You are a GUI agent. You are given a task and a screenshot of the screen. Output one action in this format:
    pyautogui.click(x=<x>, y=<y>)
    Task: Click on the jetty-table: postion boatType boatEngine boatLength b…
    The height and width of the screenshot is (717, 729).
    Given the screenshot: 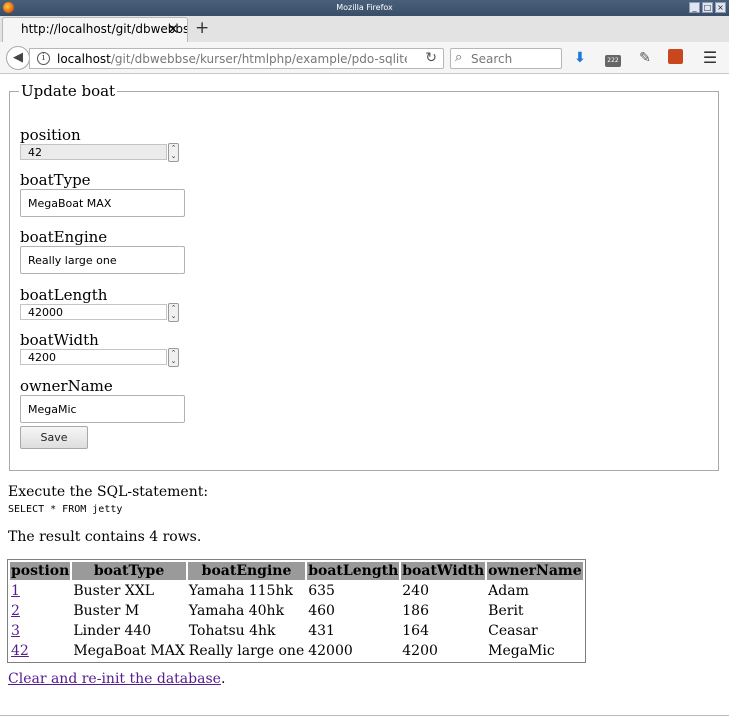 What is the action you would take?
    pyautogui.click(x=296, y=611)
    